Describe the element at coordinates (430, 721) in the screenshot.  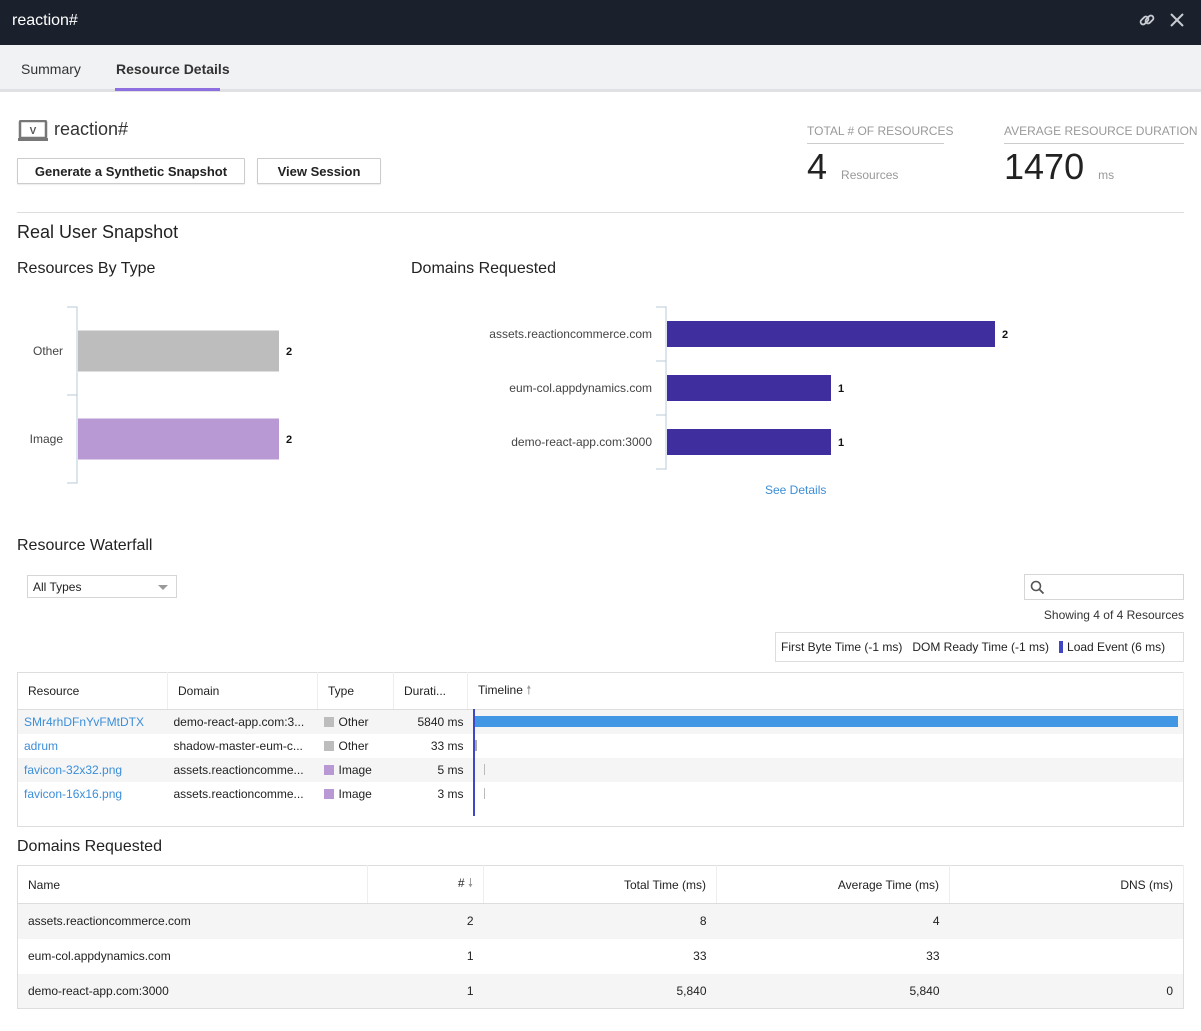
I see `resource-duration: 5840 ms` at that location.